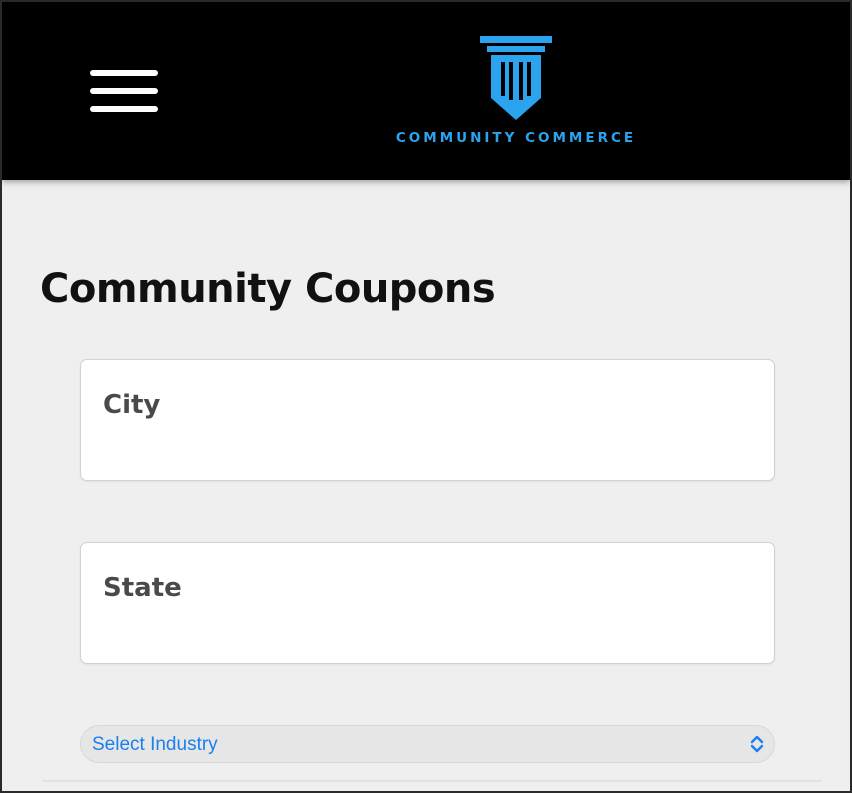 The height and width of the screenshot is (793, 852). Describe the element at coordinates (757, 744) in the screenshot. I see `up-down-chevron-icon` at that location.